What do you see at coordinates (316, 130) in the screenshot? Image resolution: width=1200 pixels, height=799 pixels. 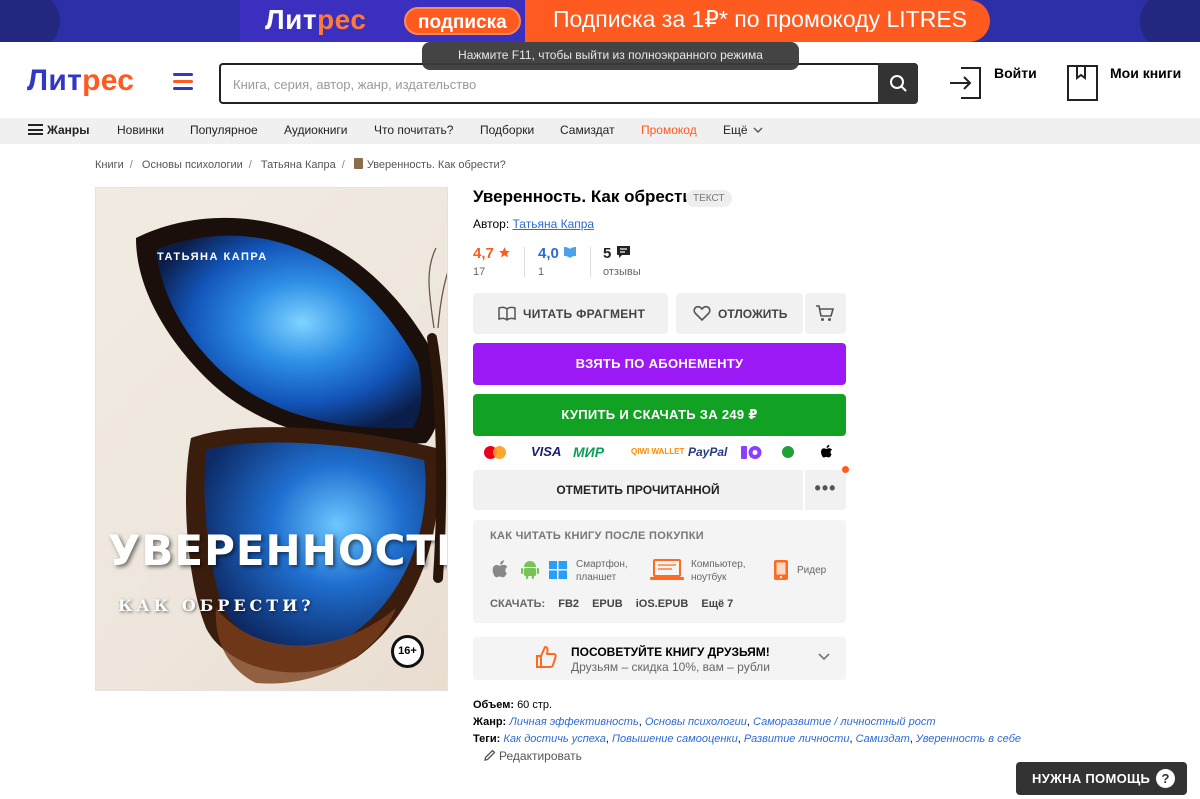 I see `nav-item-audiobooks: Аудиокниги` at bounding box center [316, 130].